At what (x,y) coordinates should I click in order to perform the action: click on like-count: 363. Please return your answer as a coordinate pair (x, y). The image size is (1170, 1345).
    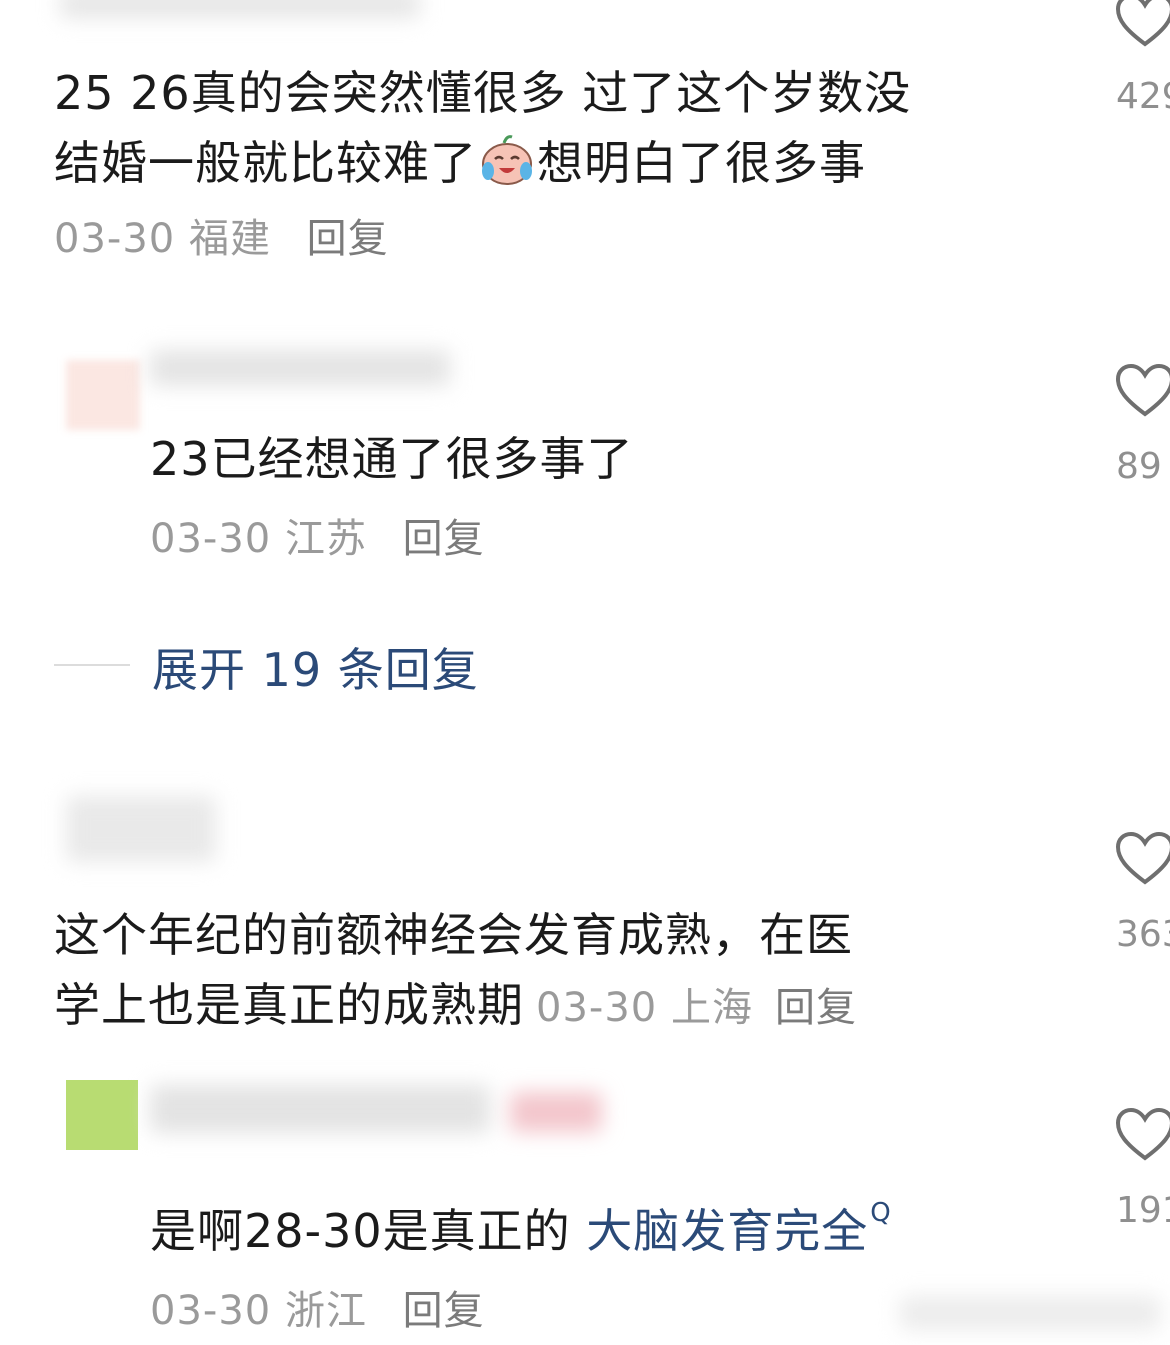
    Looking at the image, I should click on (1143, 934).